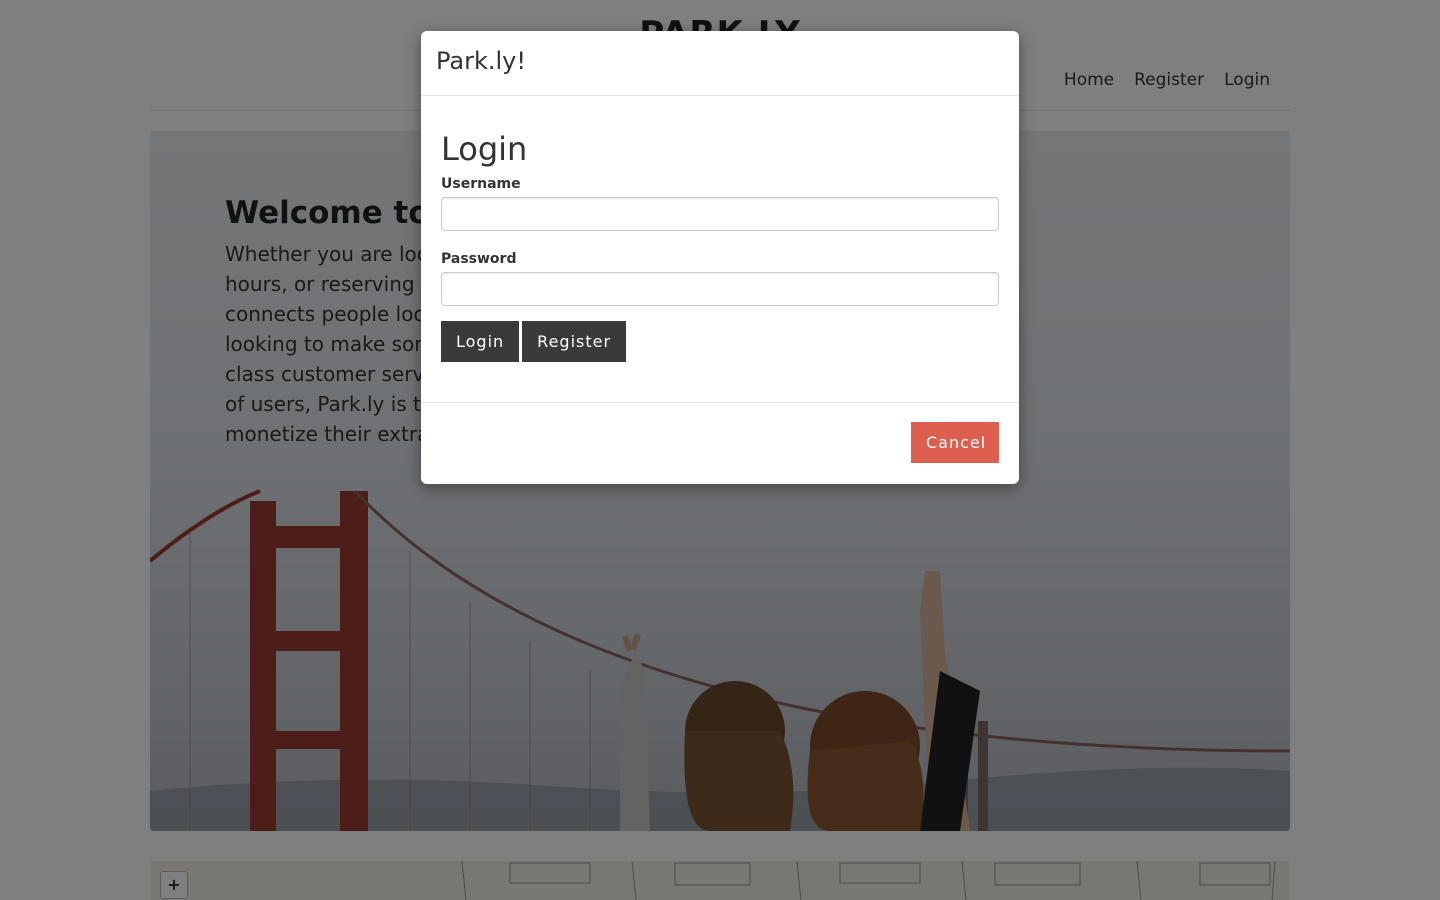 This screenshot has width=1440, height=900. I want to click on modal-footer: Cancel, so click(720, 443).